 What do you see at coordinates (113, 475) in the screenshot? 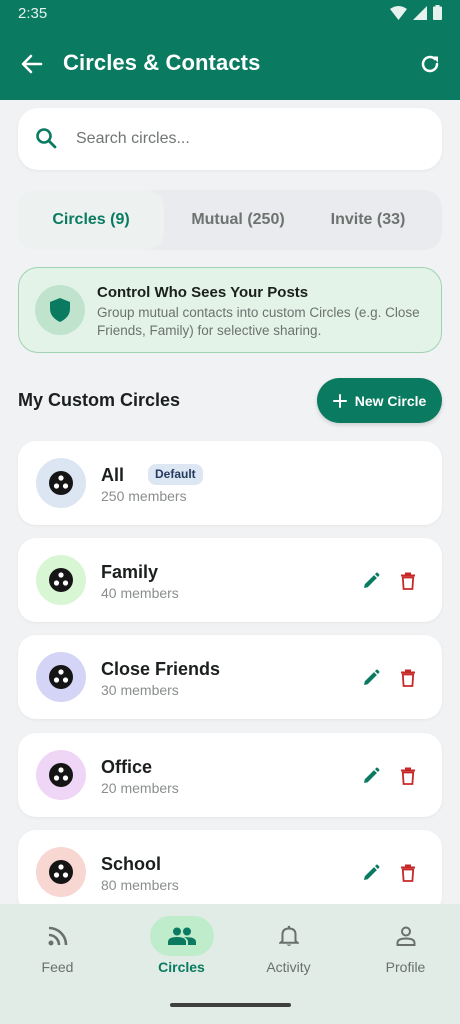
I see `circle-name: All` at bounding box center [113, 475].